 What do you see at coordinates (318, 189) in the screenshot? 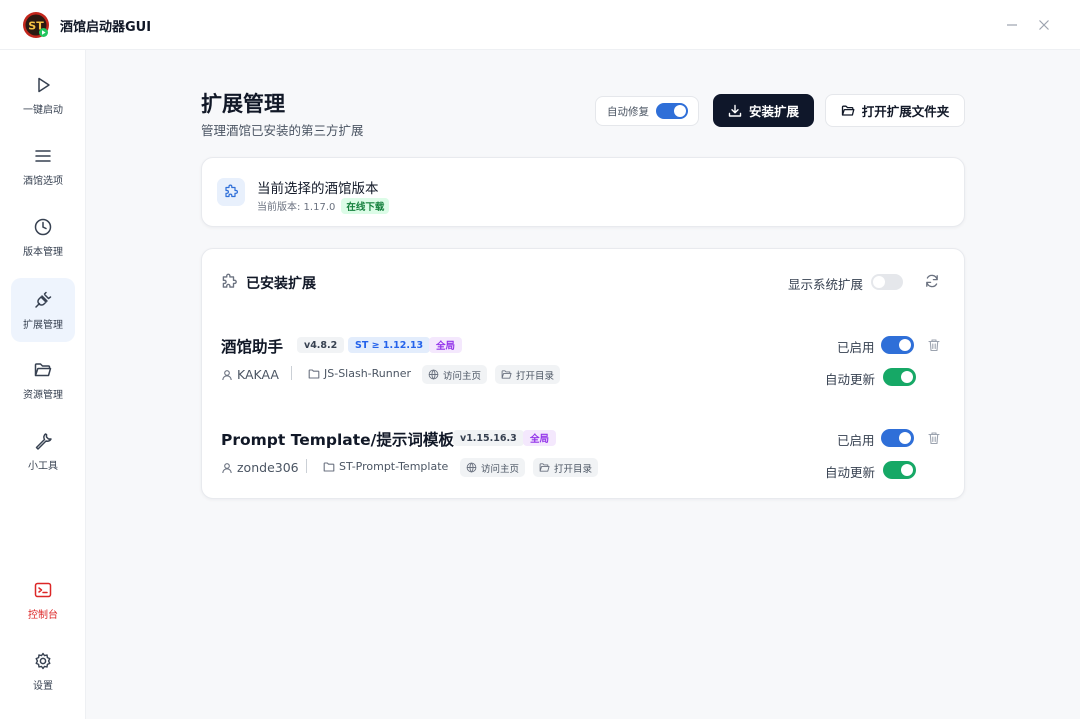
I see `version-card-title: 当前选择的酒馆版本` at bounding box center [318, 189].